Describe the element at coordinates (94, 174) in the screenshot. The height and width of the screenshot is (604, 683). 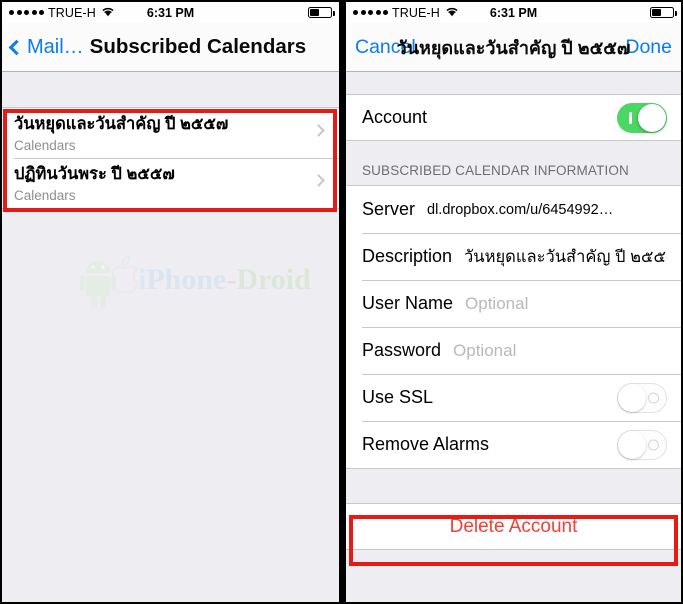
I see `list-item-title: ปฏิทินวันพระ ปี ๒๕๕๗` at that location.